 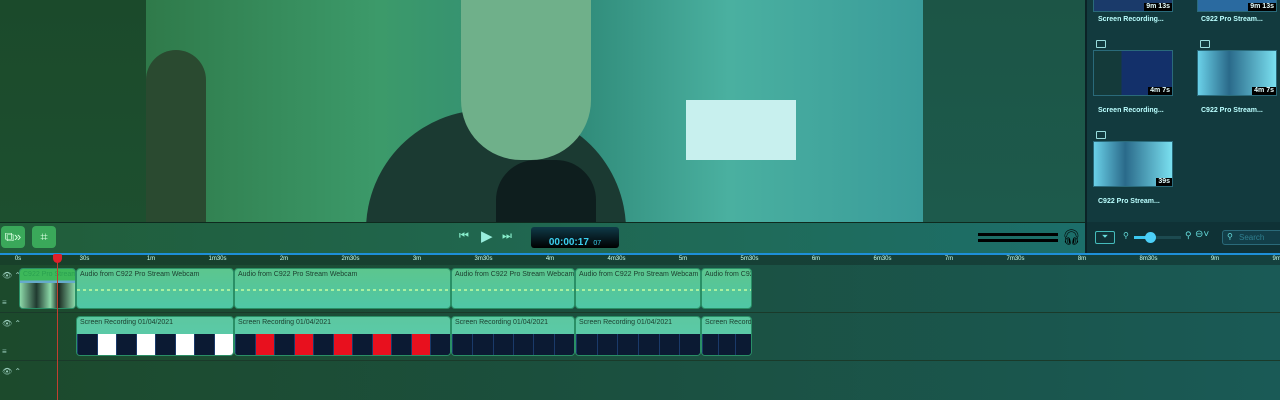 I want to click on thumbnail-size-slider, so click(x=1157, y=237).